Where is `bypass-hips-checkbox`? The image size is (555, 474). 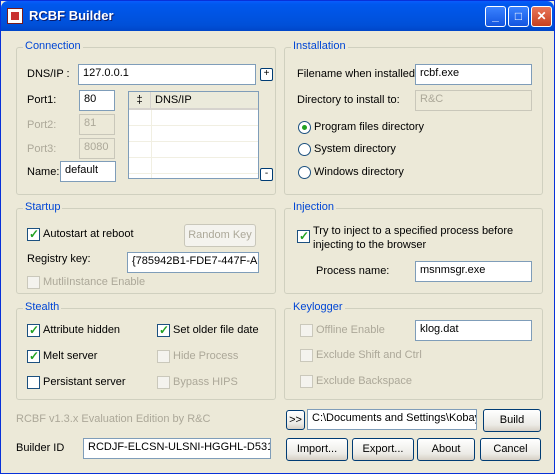 bypass-hips-checkbox is located at coordinates (163, 382).